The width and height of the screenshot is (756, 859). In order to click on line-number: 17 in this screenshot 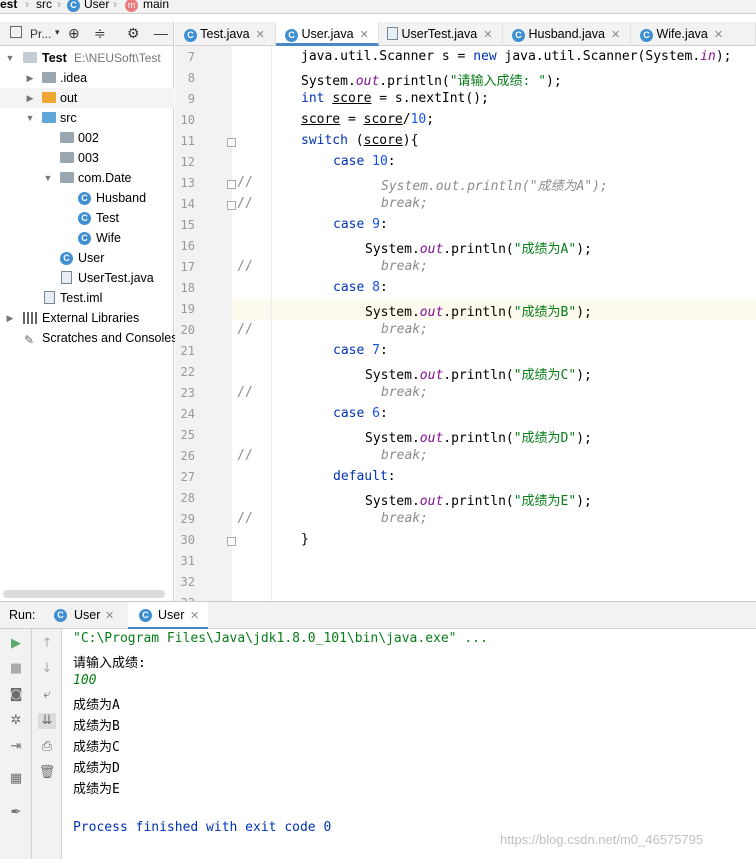, I will do `click(187, 267)`.